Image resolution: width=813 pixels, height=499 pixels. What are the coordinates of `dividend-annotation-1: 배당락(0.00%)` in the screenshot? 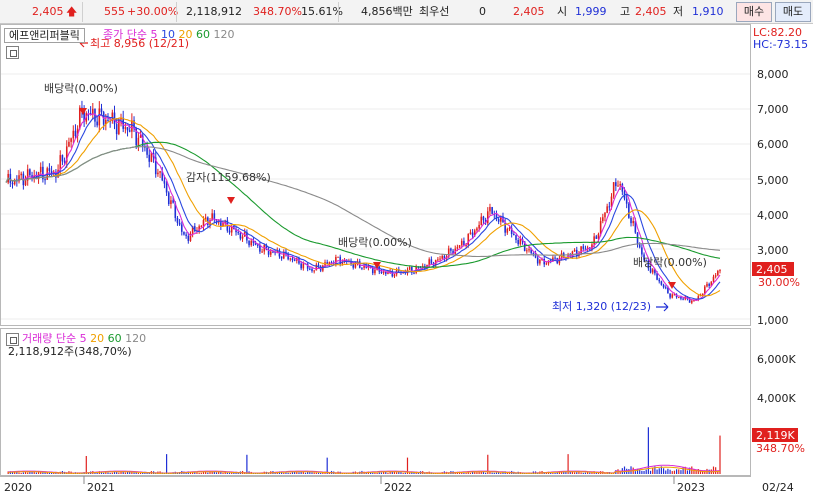 It's located at (81, 88).